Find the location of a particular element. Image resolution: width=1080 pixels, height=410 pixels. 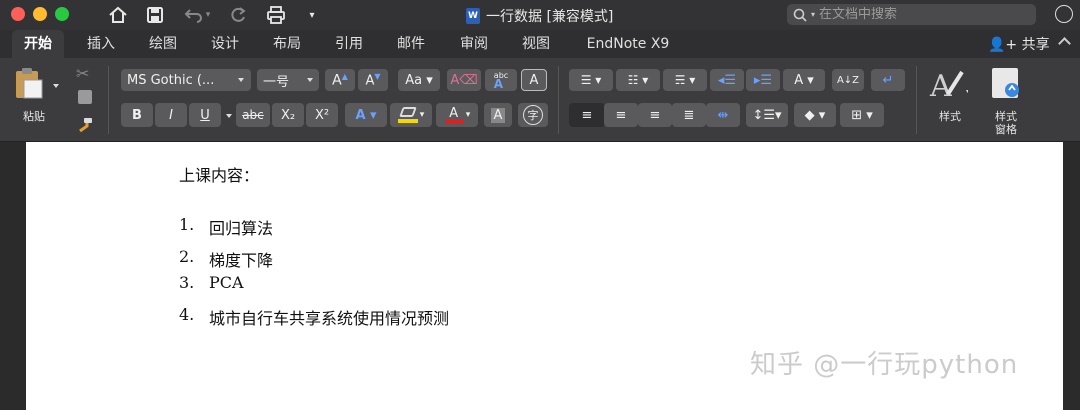

font-color-button: A ▾ is located at coordinates (457, 115).